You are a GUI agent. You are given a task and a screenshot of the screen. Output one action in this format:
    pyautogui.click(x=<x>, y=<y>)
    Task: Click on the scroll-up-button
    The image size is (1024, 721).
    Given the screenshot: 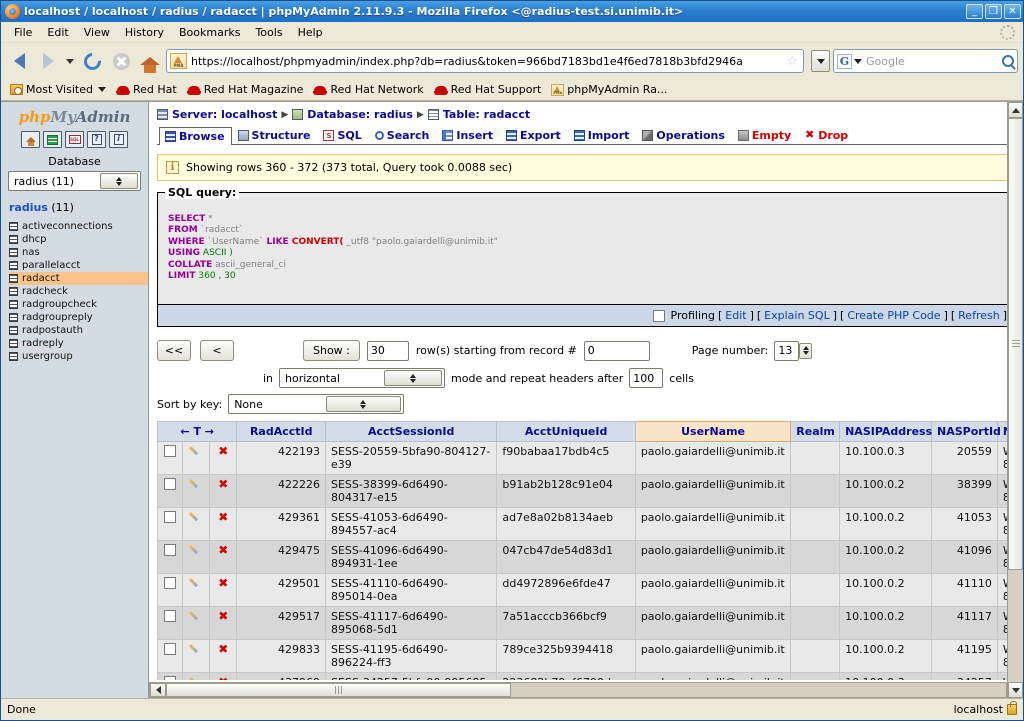 What is the action you would take?
    pyautogui.click(x=1015, y=110)
    